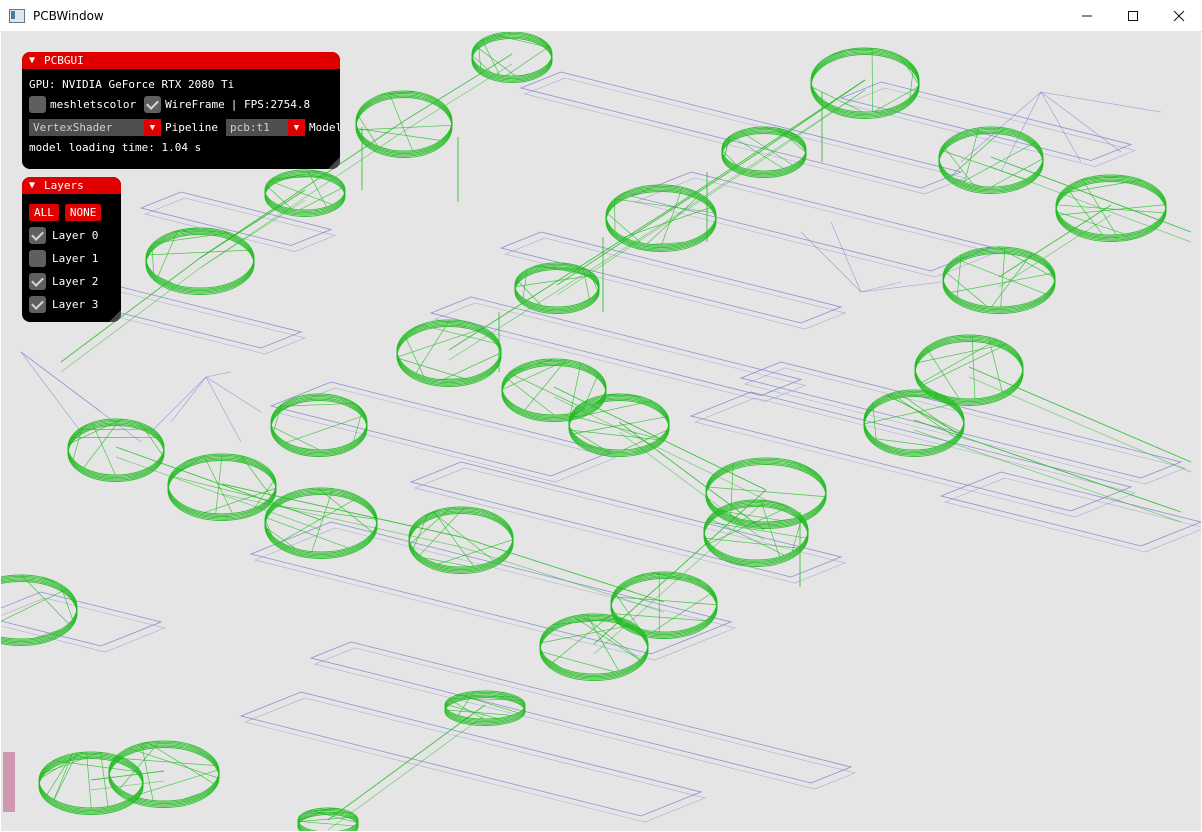 This screenshot has height=832, width=1202. I want to click on layer-1-label: Layer 1, so click(75, 258).